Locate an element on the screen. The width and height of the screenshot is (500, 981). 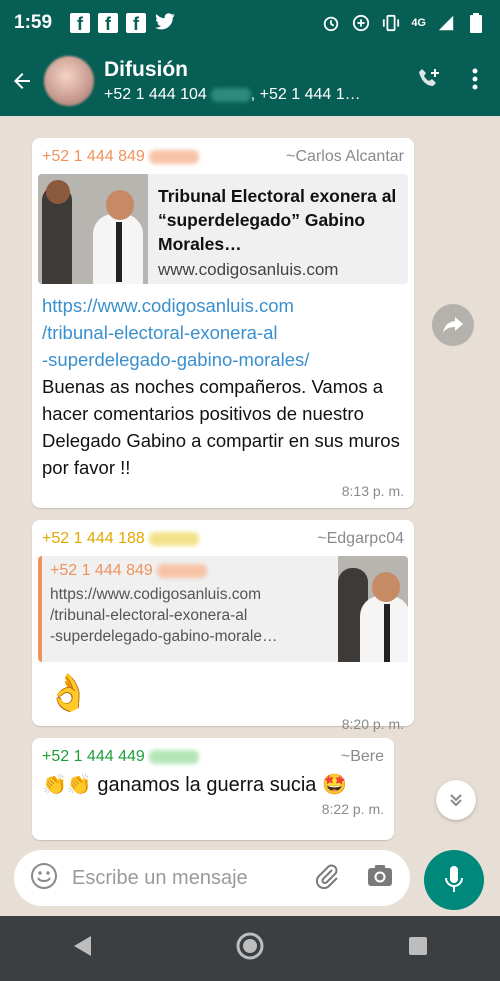
nav-home-button is located at coordinates (250, 948).